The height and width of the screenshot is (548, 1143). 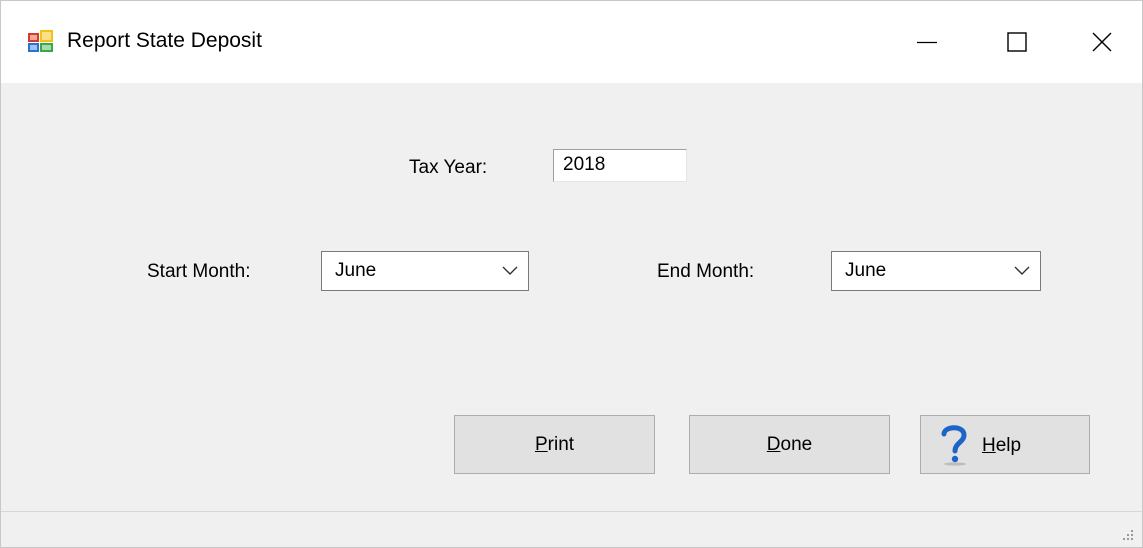 What do you see at coordinates (620, 165) in the screenshot?
I see `tax-year-input: 2018` at bounding box center [620, 165].